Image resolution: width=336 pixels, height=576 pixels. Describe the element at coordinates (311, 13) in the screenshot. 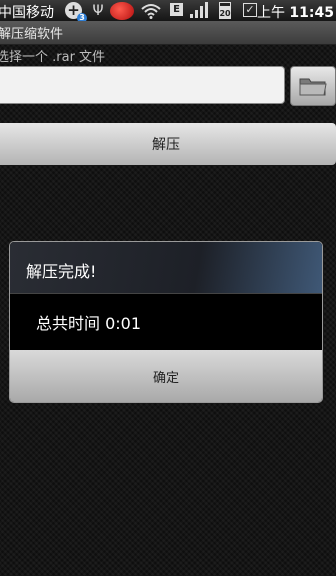

I see `clock-time: 11:45` at that location.